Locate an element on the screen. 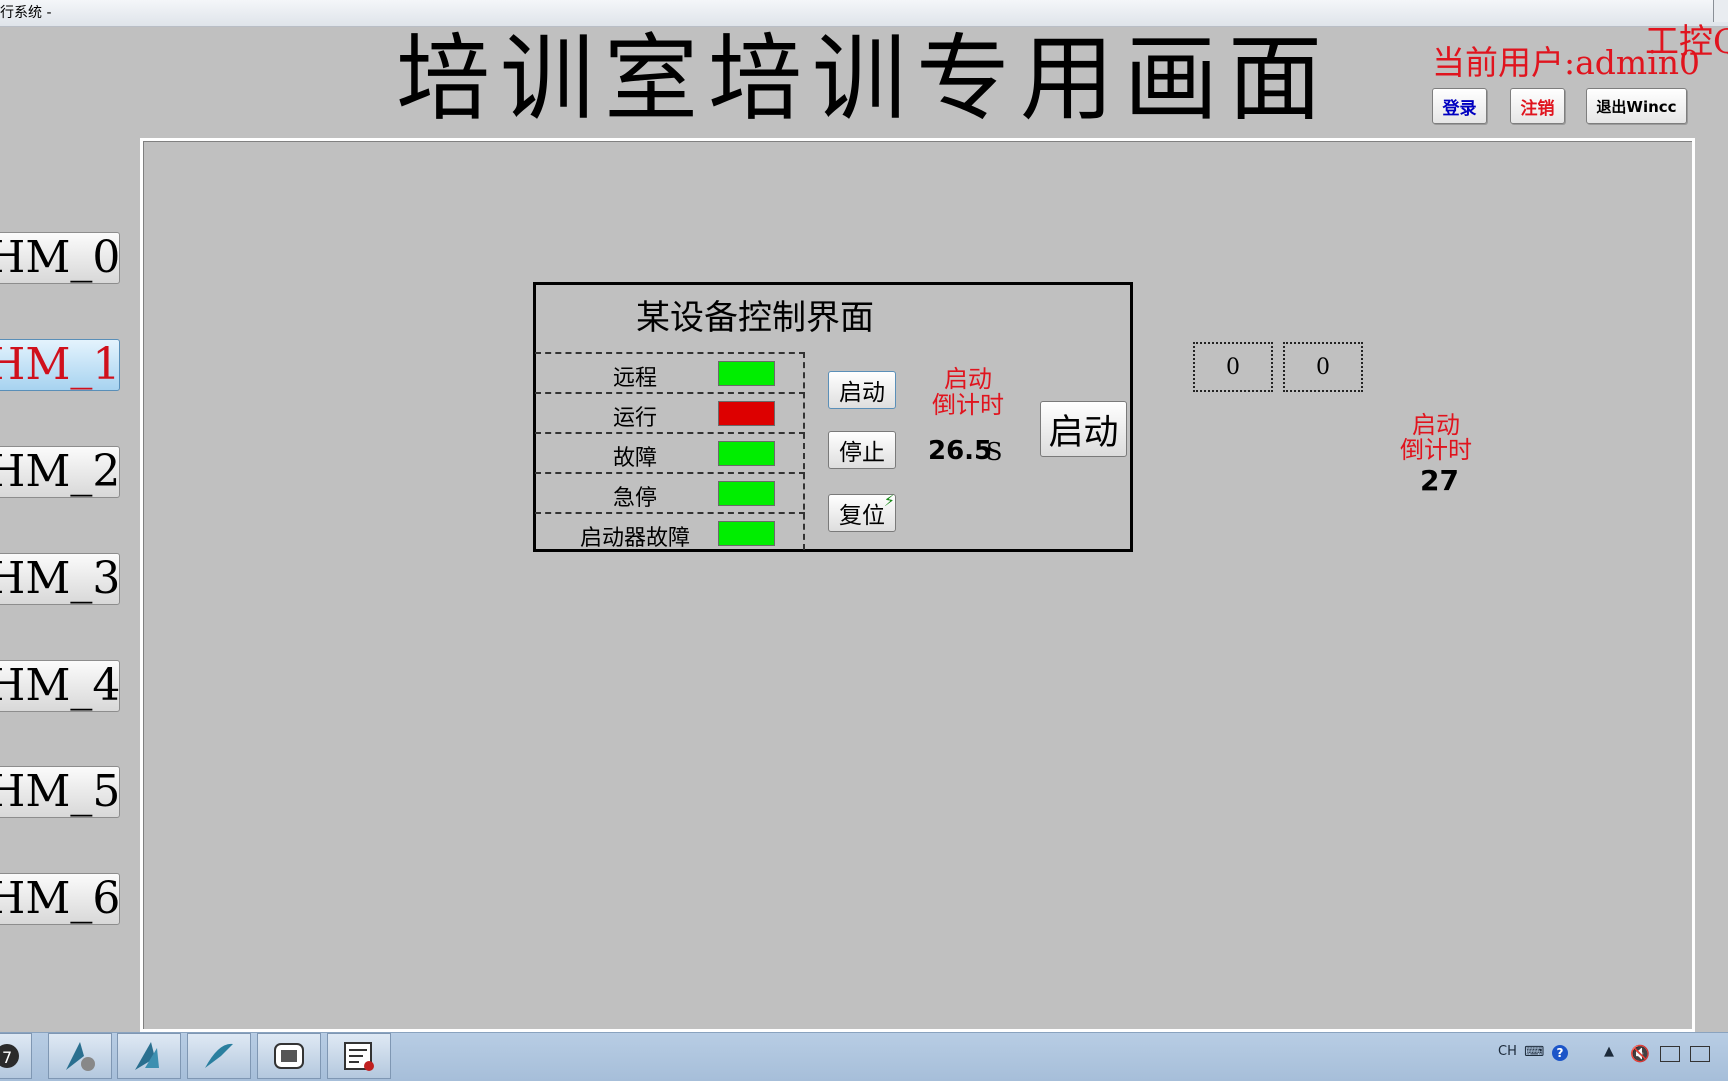 The height and width of the screenshot is (1081, 1728). status-label: 急停 is located at coordinates (634, 498).